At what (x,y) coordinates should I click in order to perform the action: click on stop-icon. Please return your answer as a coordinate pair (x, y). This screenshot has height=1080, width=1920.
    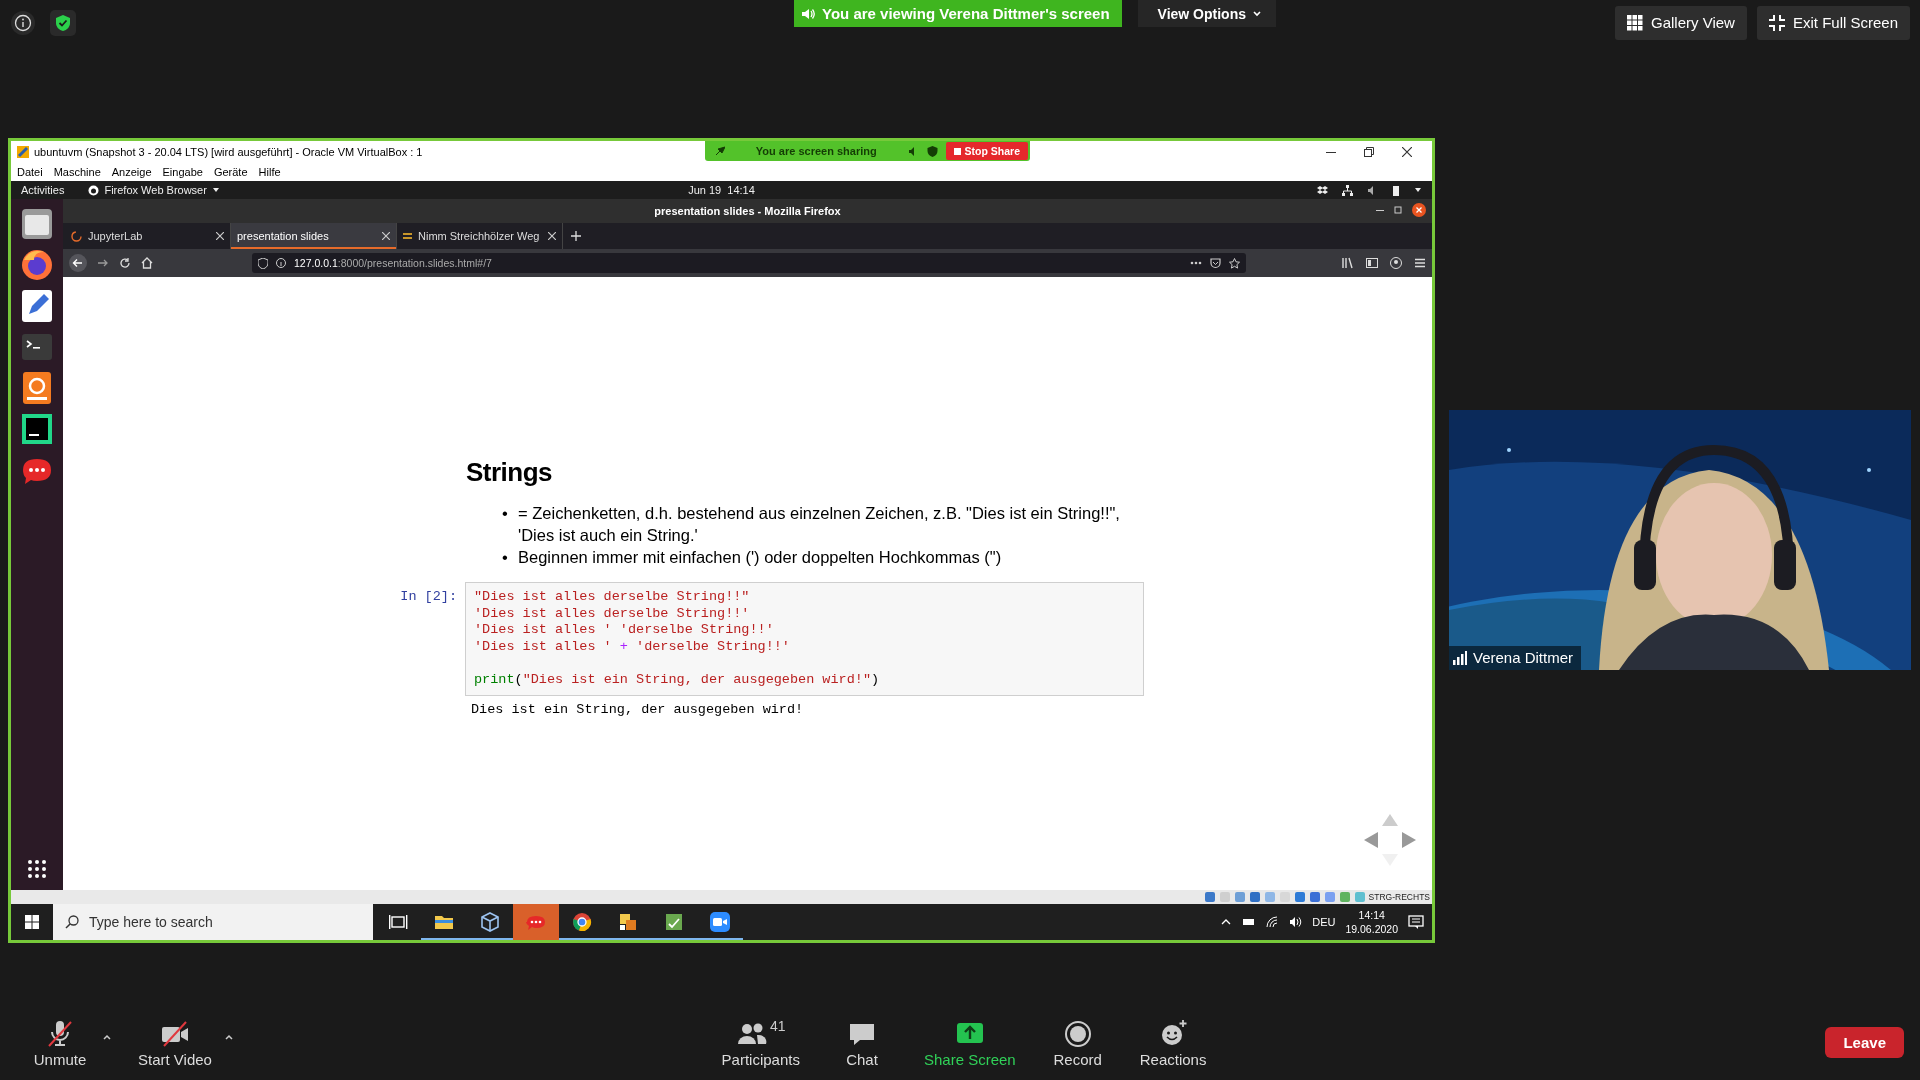
    Looking at the image, I should click on (957, 151).